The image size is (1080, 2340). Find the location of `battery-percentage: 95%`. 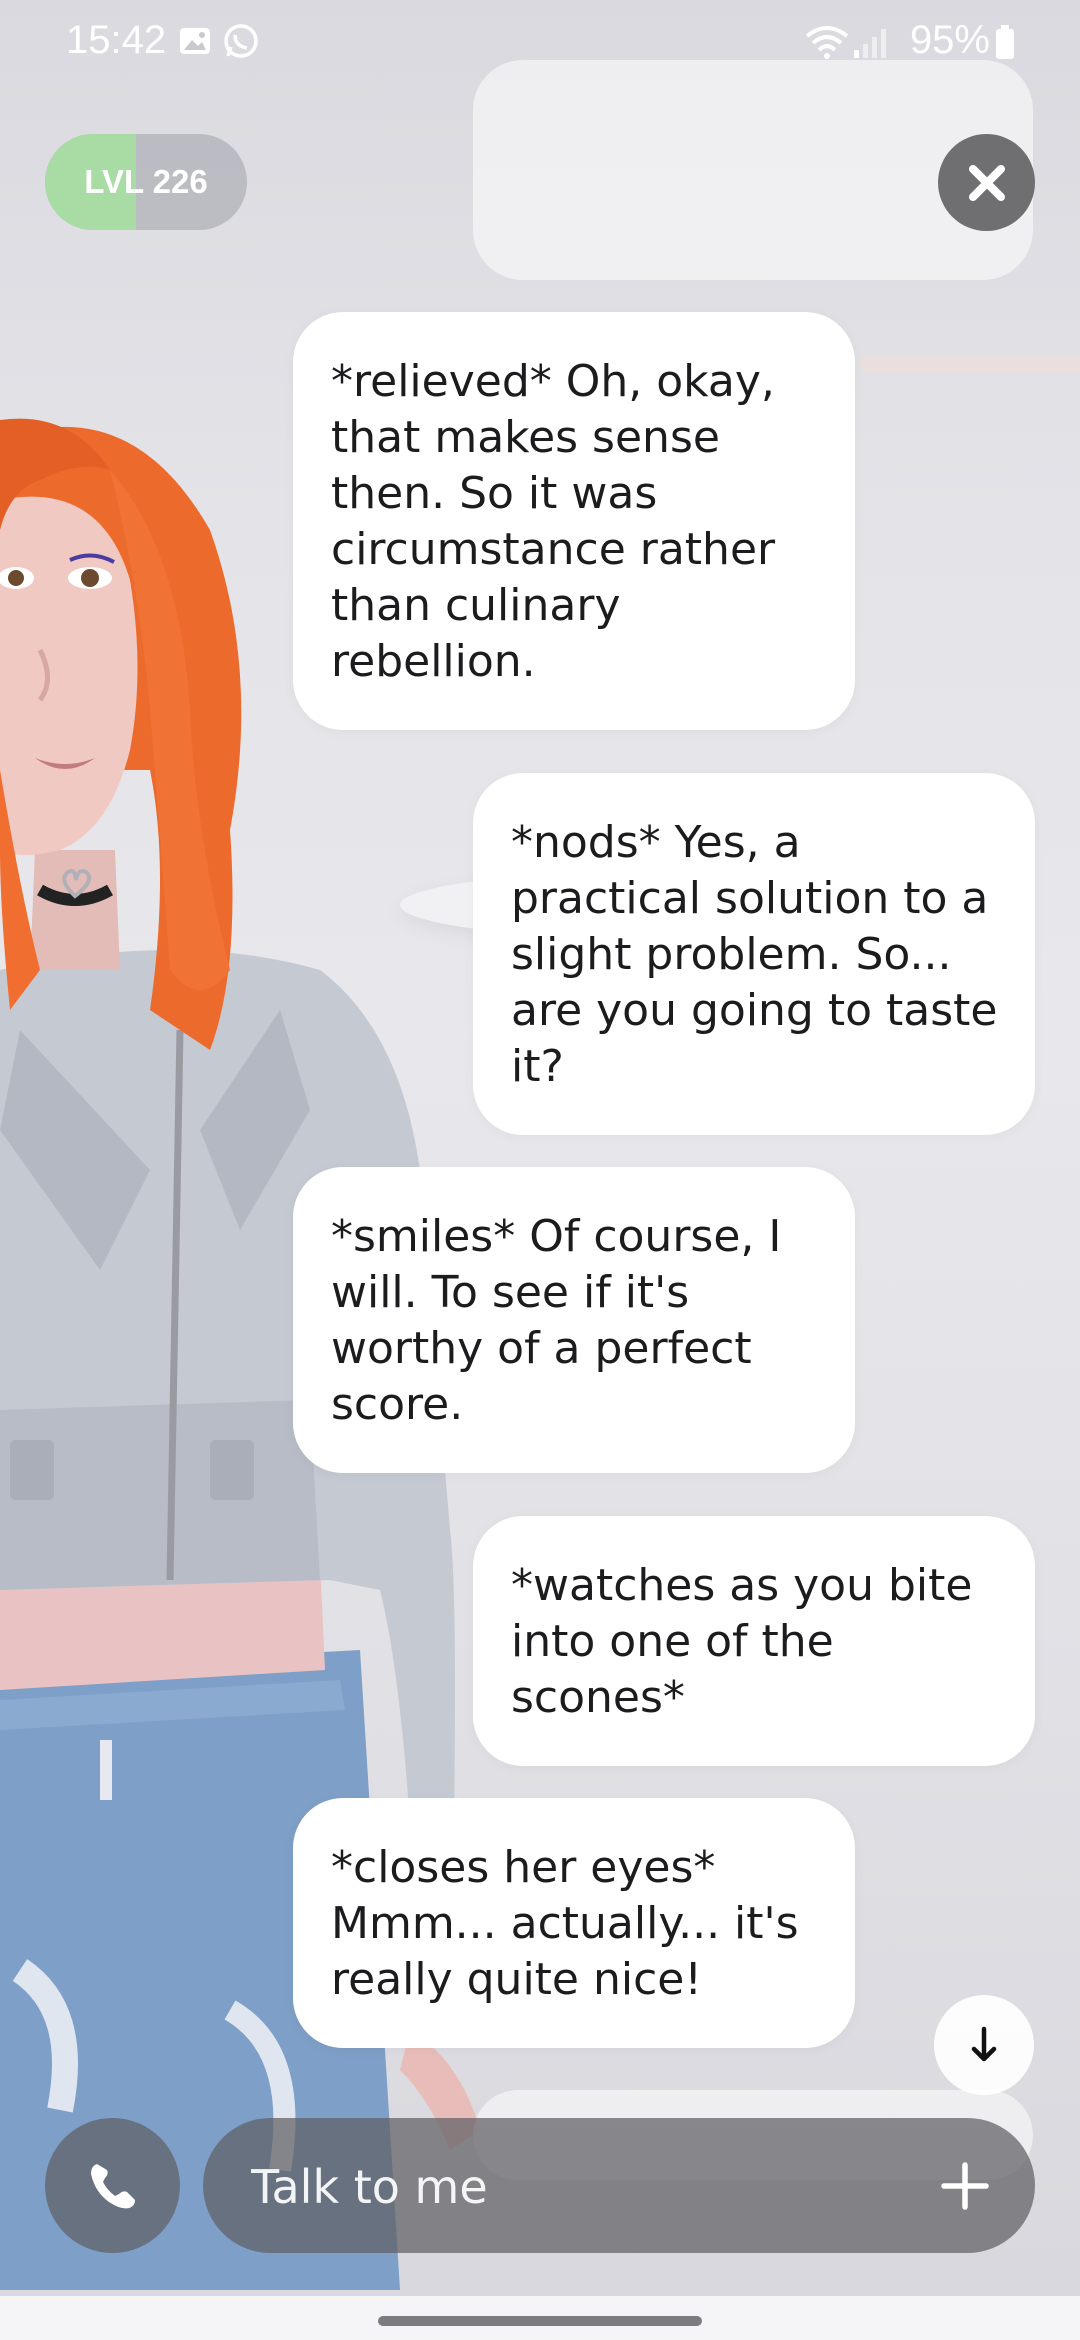

battery-percentage: 95% is located at coordinates (949, 40).